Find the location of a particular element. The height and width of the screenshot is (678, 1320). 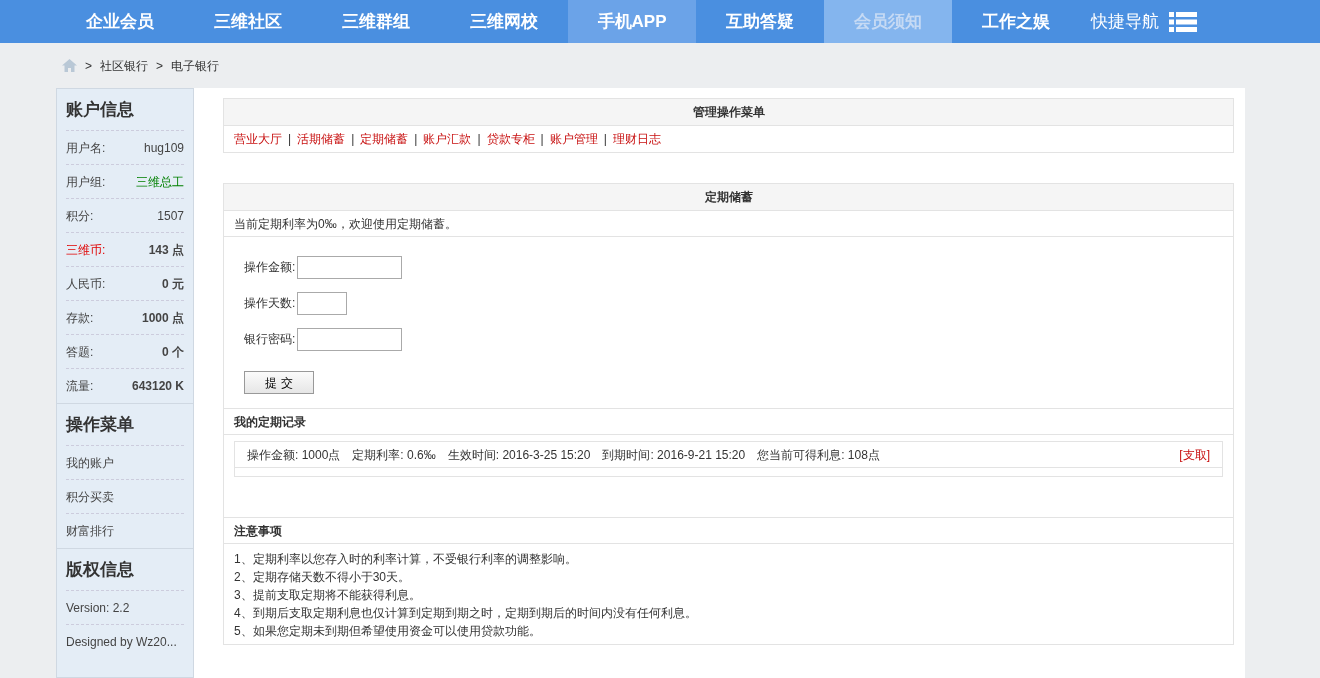

nav-link: 三维群组 is located at coordinates (376, 21).